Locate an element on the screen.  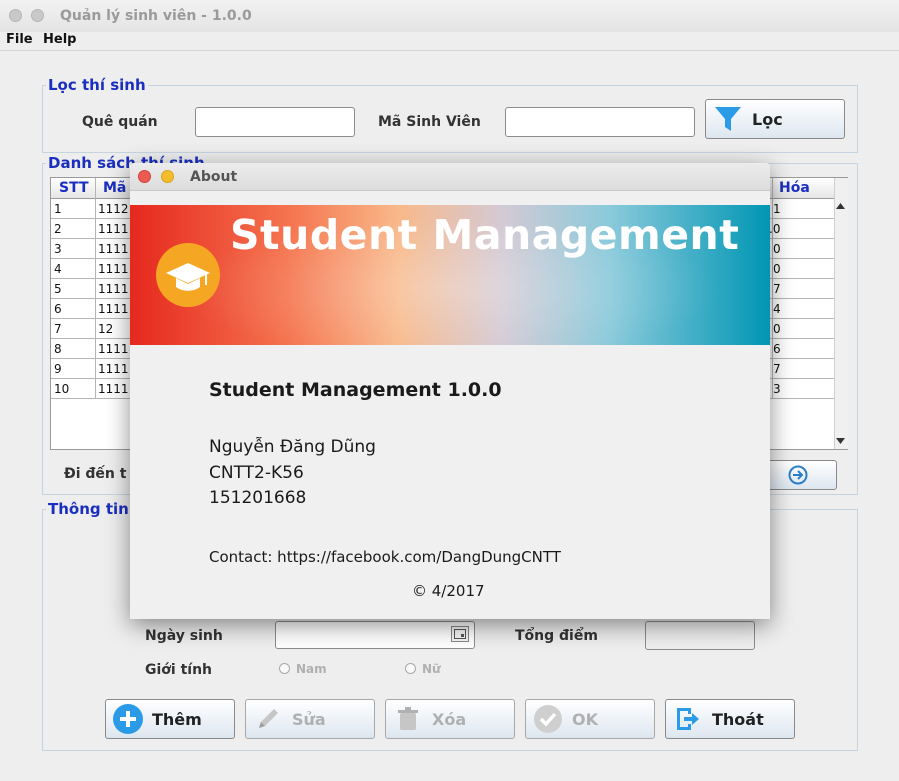
cell-stt: 6 is located at coordinates (58, 309).